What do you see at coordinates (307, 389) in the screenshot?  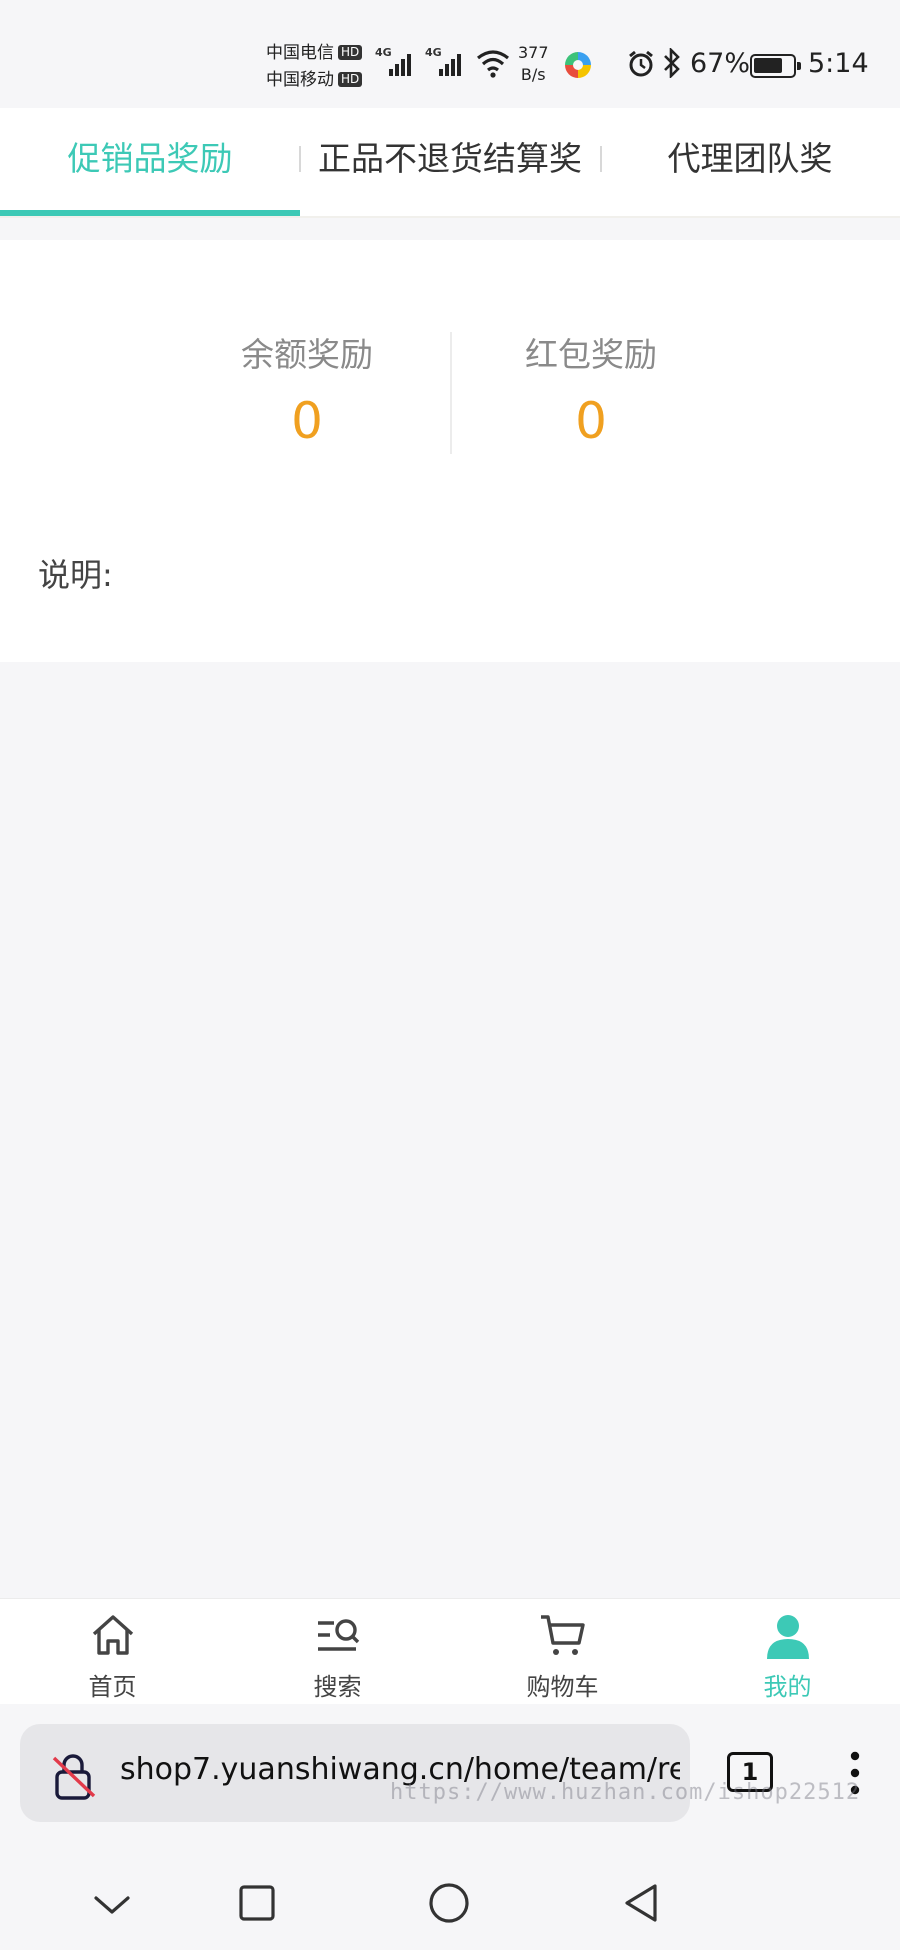 I see `balance-reward: 余额奖励 0` at bounding box center [307, 389].